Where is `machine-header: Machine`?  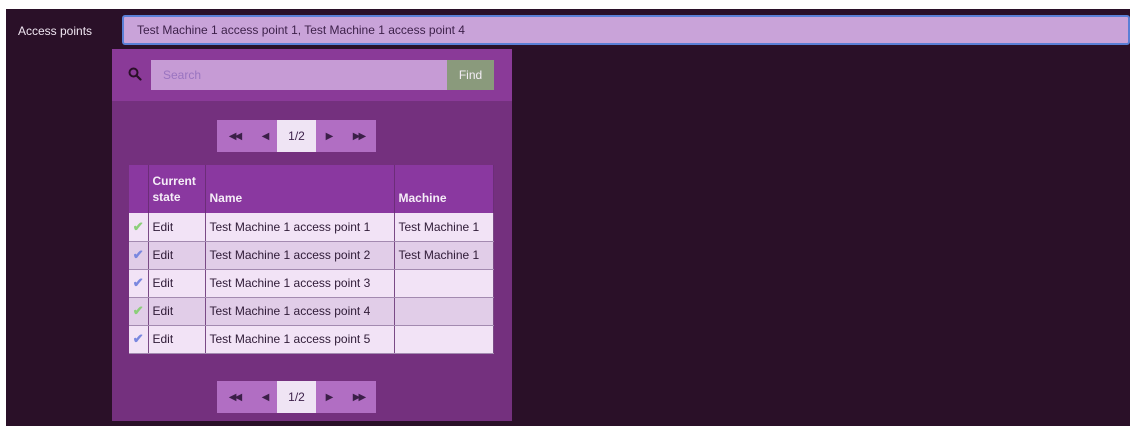 machine-header: Machine is located at coordinates (444, 189).